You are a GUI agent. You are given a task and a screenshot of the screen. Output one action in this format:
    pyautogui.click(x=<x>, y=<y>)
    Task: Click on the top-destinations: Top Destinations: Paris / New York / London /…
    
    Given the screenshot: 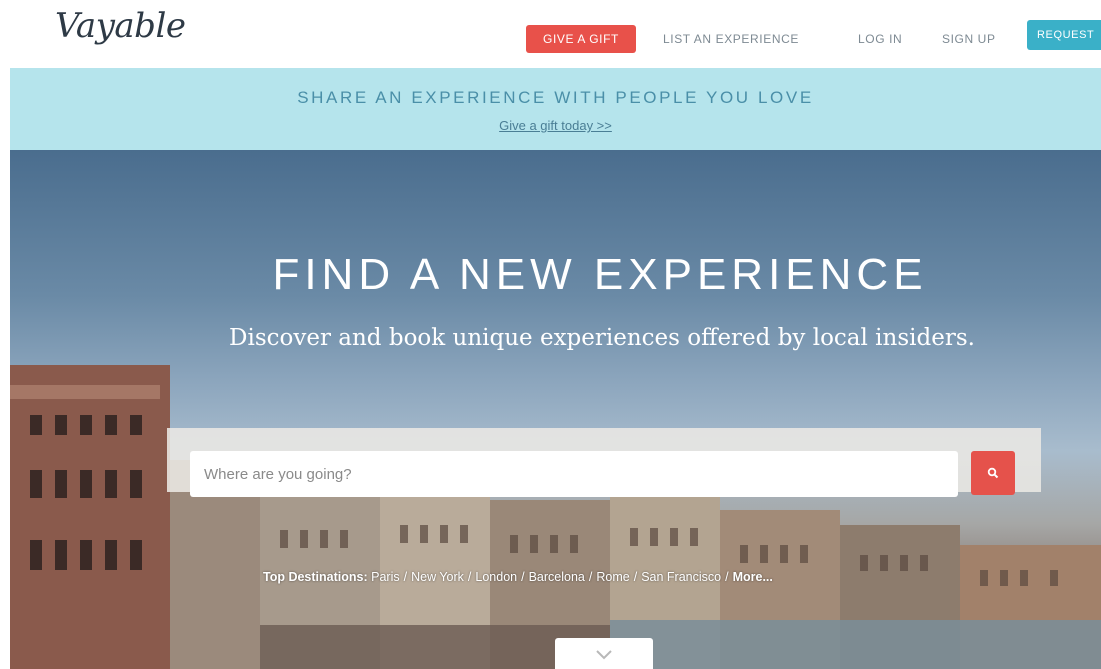 What is the action you would take?
    pyautogui.click(x=518, y=577)
    